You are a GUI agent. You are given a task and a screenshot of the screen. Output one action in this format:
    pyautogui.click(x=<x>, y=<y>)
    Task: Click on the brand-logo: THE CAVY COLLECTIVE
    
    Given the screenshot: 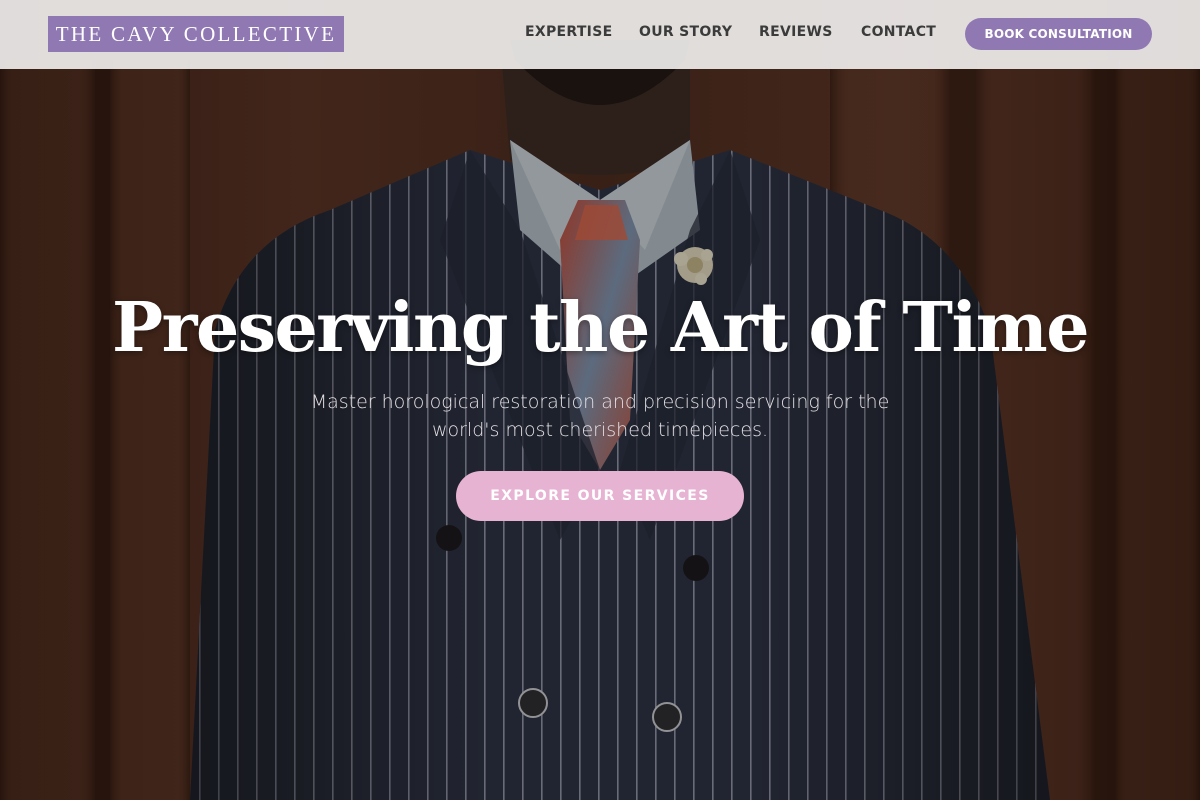 What is the action you would take?
    pyautogui.click(x=196, y=34)
    